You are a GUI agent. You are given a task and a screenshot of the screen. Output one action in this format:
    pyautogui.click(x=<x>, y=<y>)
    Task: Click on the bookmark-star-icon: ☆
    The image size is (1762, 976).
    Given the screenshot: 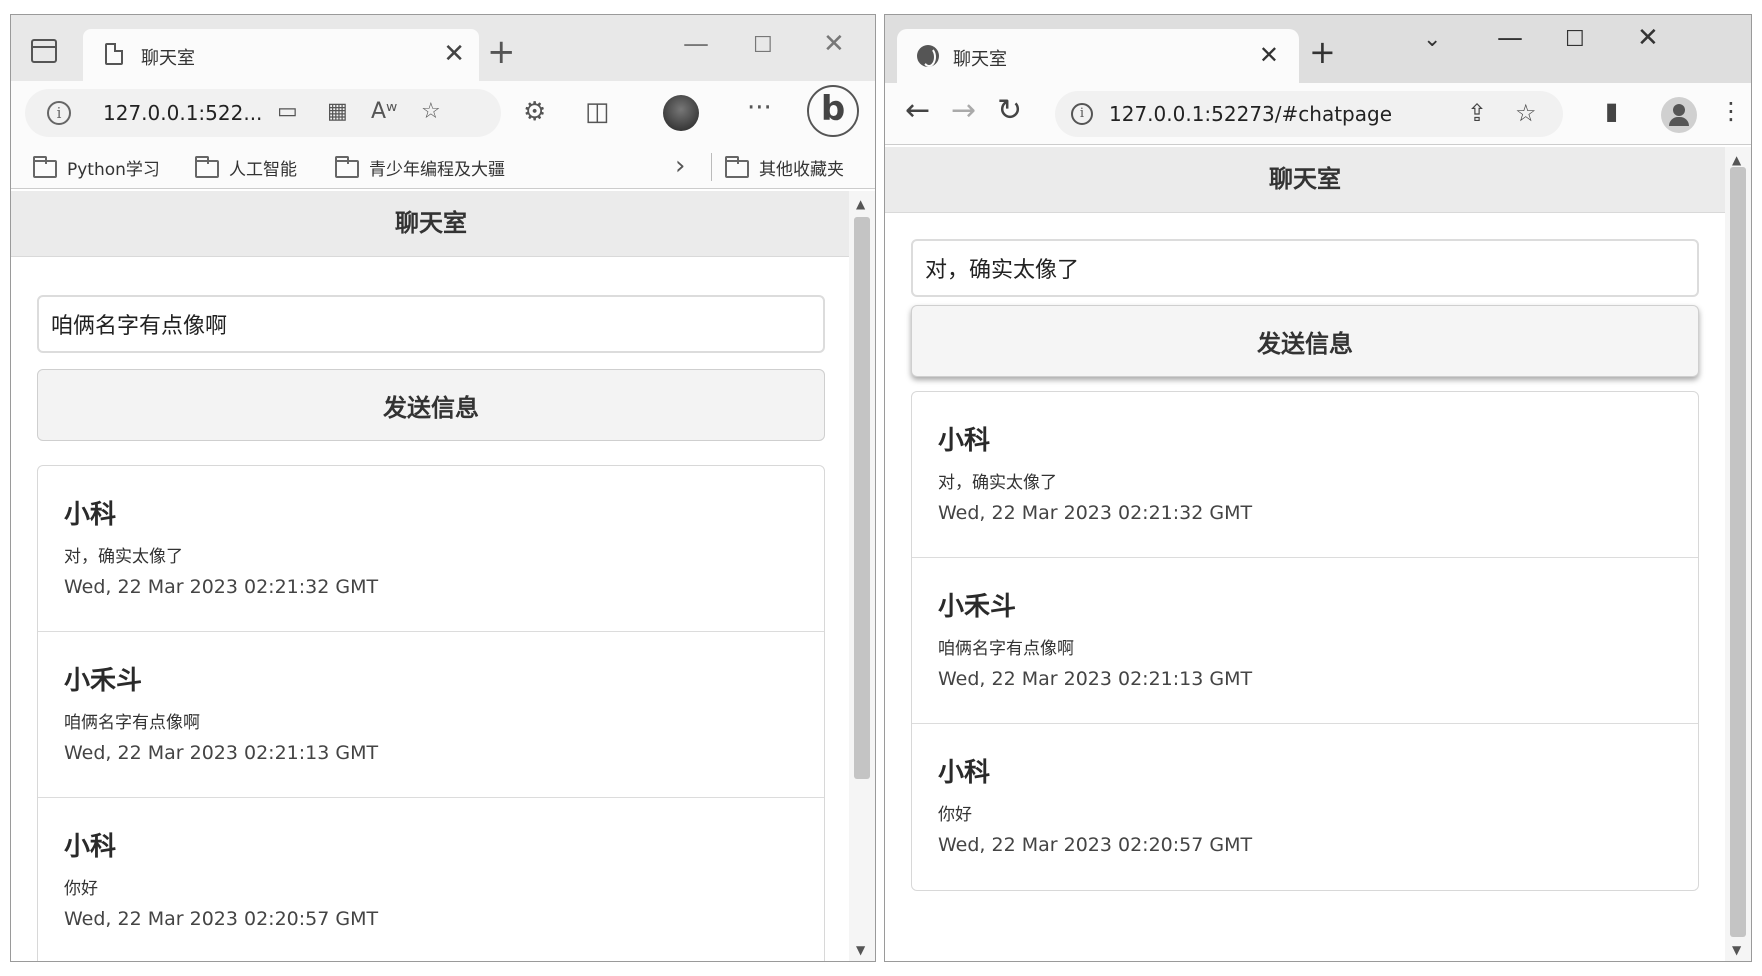 What is the action you would take?
    pyautogui.click(x=1526, y=113)
    